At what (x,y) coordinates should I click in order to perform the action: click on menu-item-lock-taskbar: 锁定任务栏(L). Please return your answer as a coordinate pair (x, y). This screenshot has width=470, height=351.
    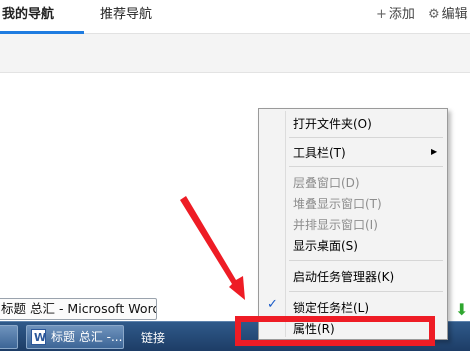
    Looking at the image, I should click on (331, 307).